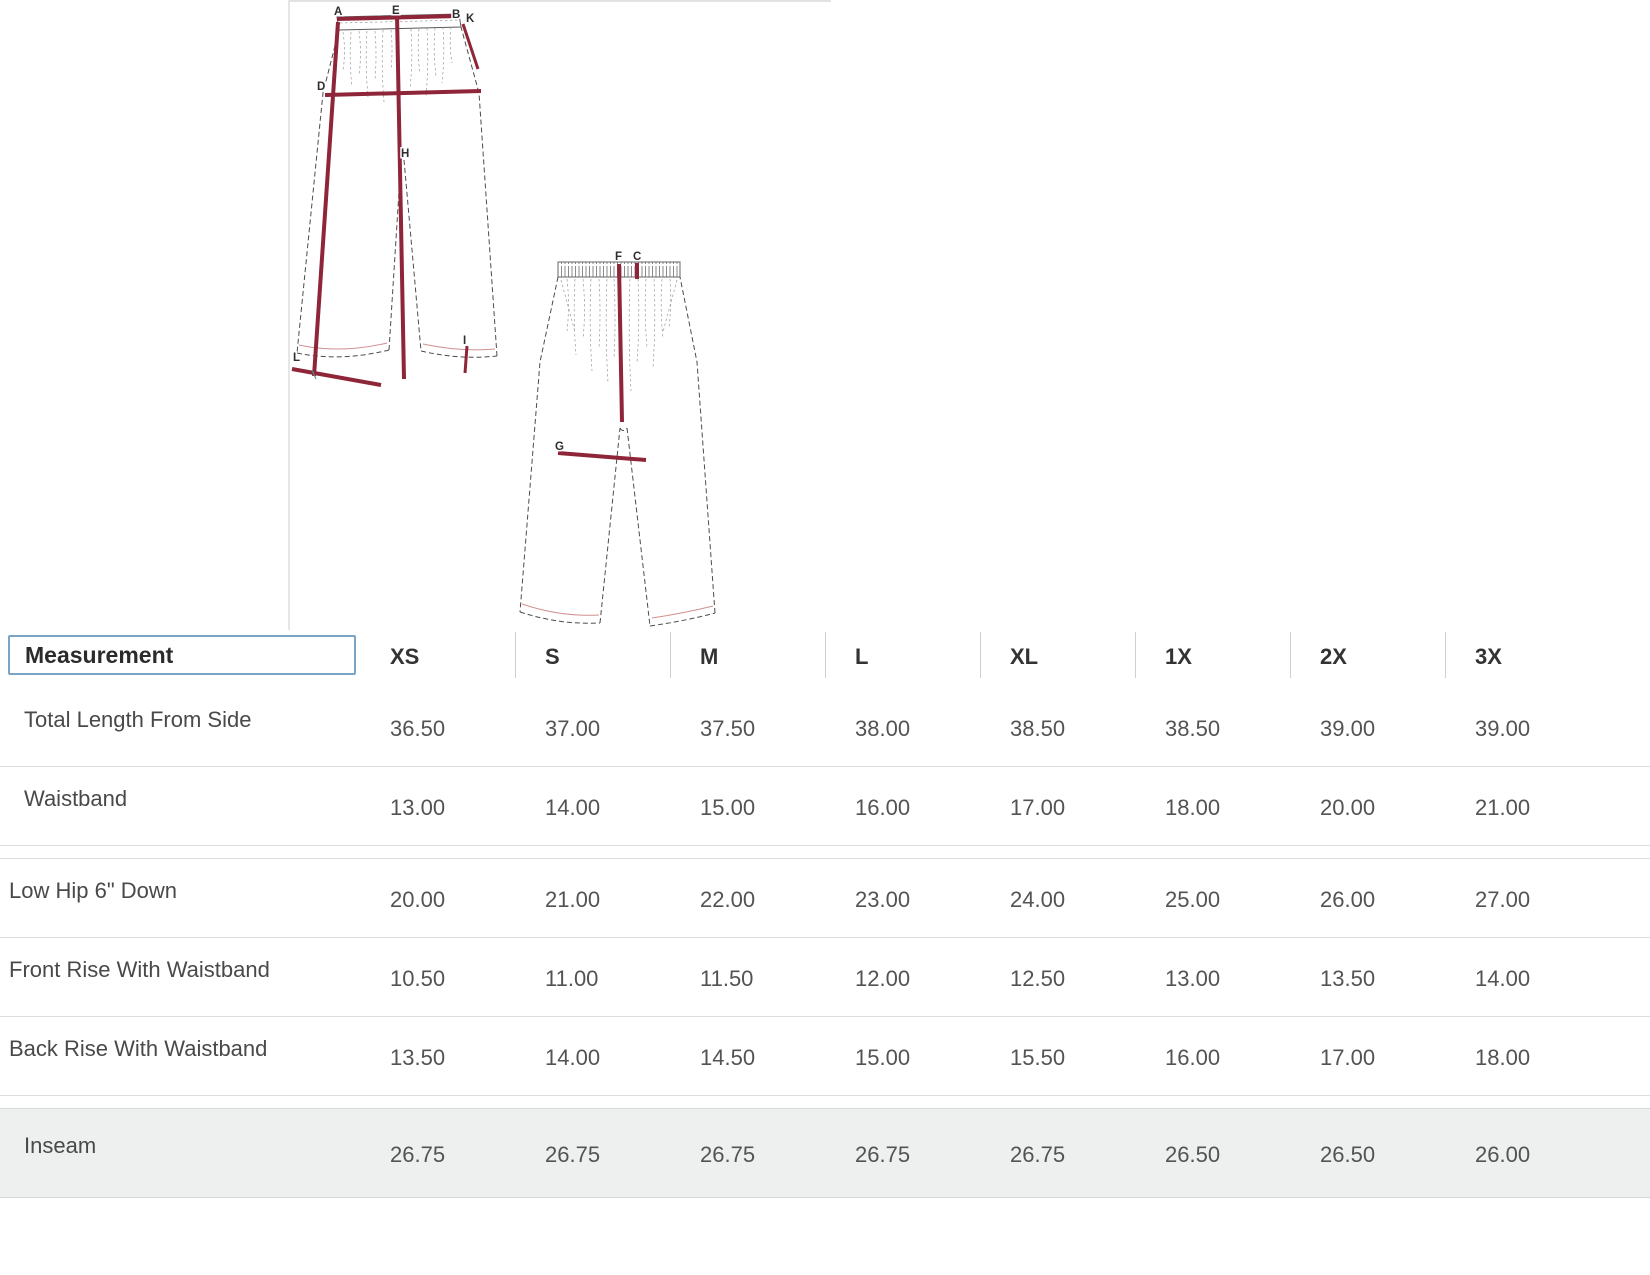 The width and height of the screenshot is (1650, 1275). What do you see at coordinates (1212, 658) in the screenshot?
I see `size-header-1x: 1X` at bounding box center [1212, 658].